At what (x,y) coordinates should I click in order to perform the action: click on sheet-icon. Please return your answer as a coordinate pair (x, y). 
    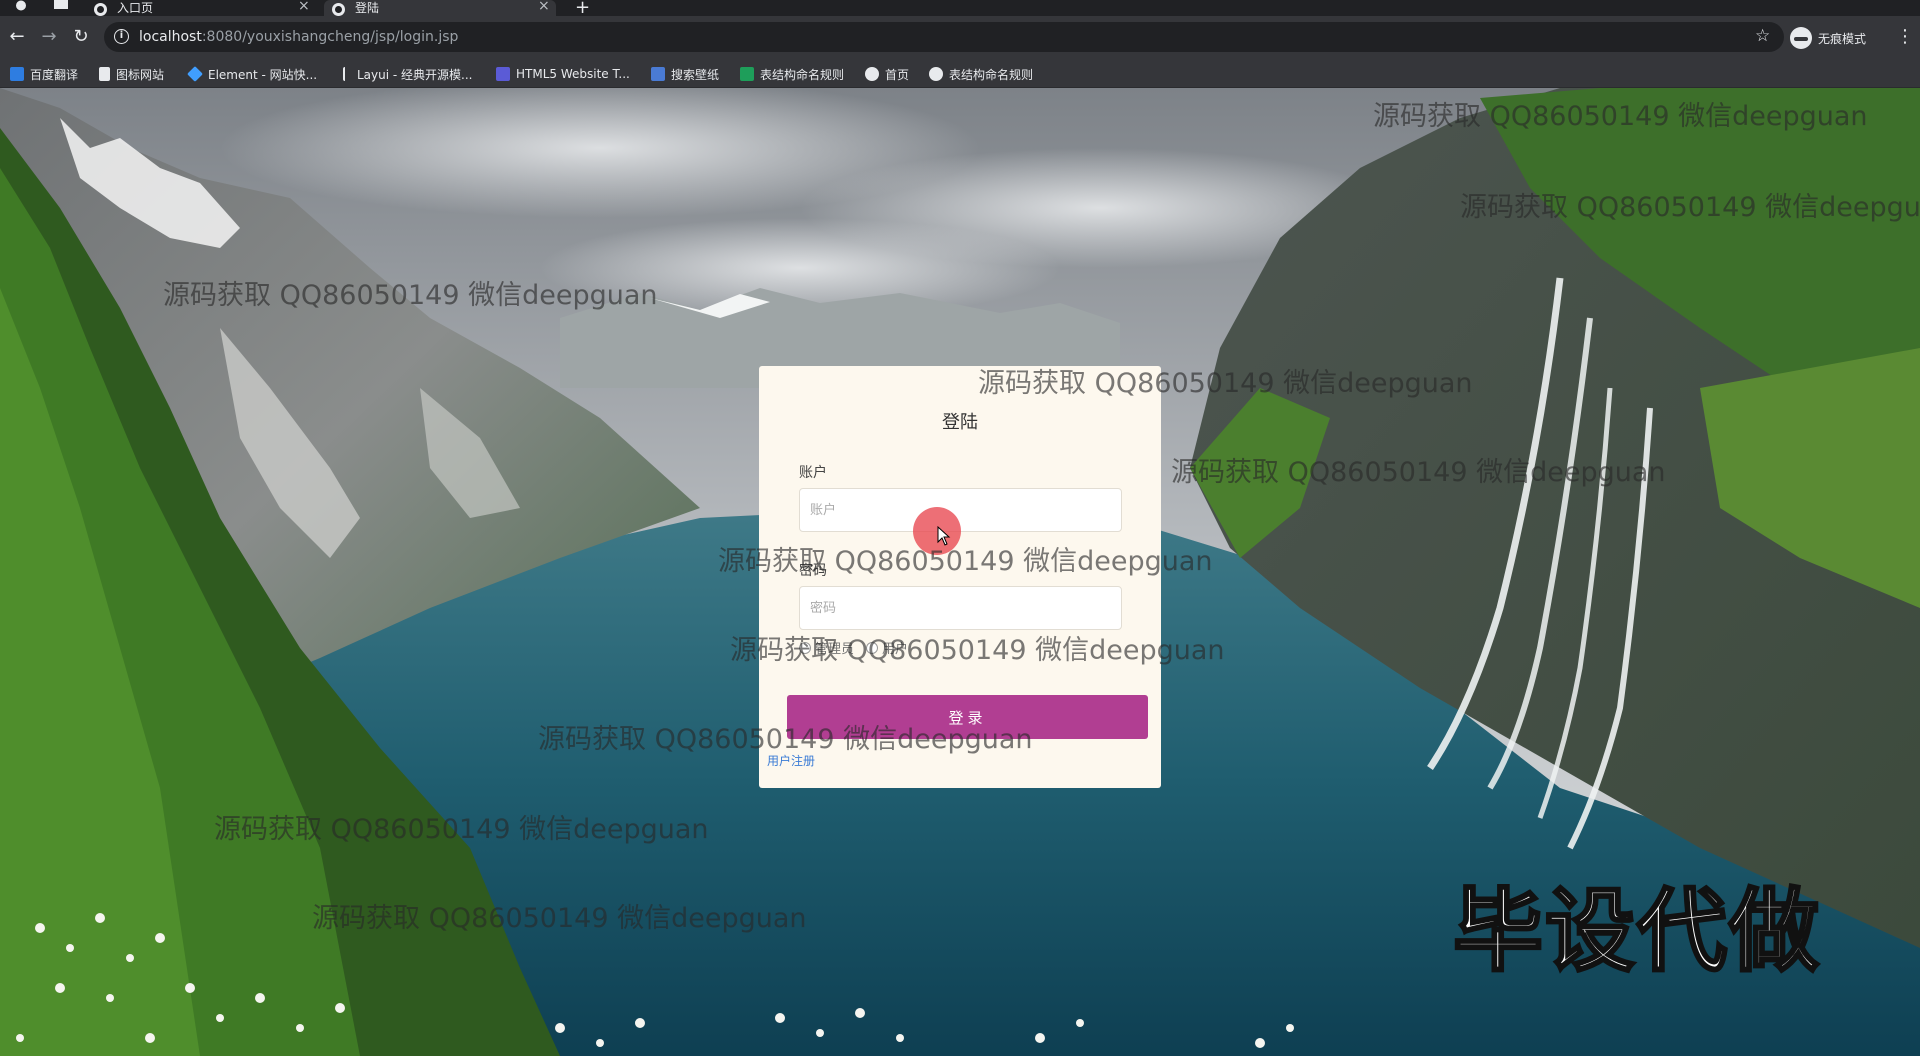
    Looking at the image, I should click on (747, 74).